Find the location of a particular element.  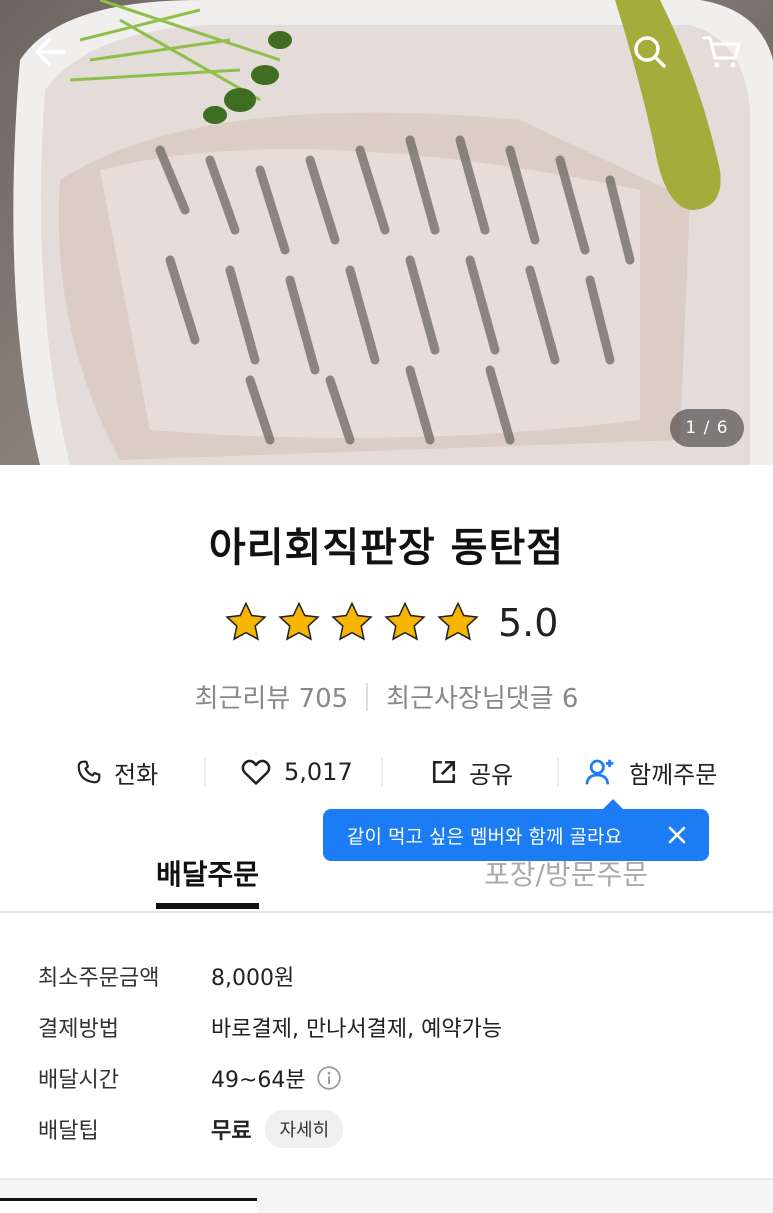

recent-reviews-link: 최근리뷰 705 is located at coordinates (272, 696).